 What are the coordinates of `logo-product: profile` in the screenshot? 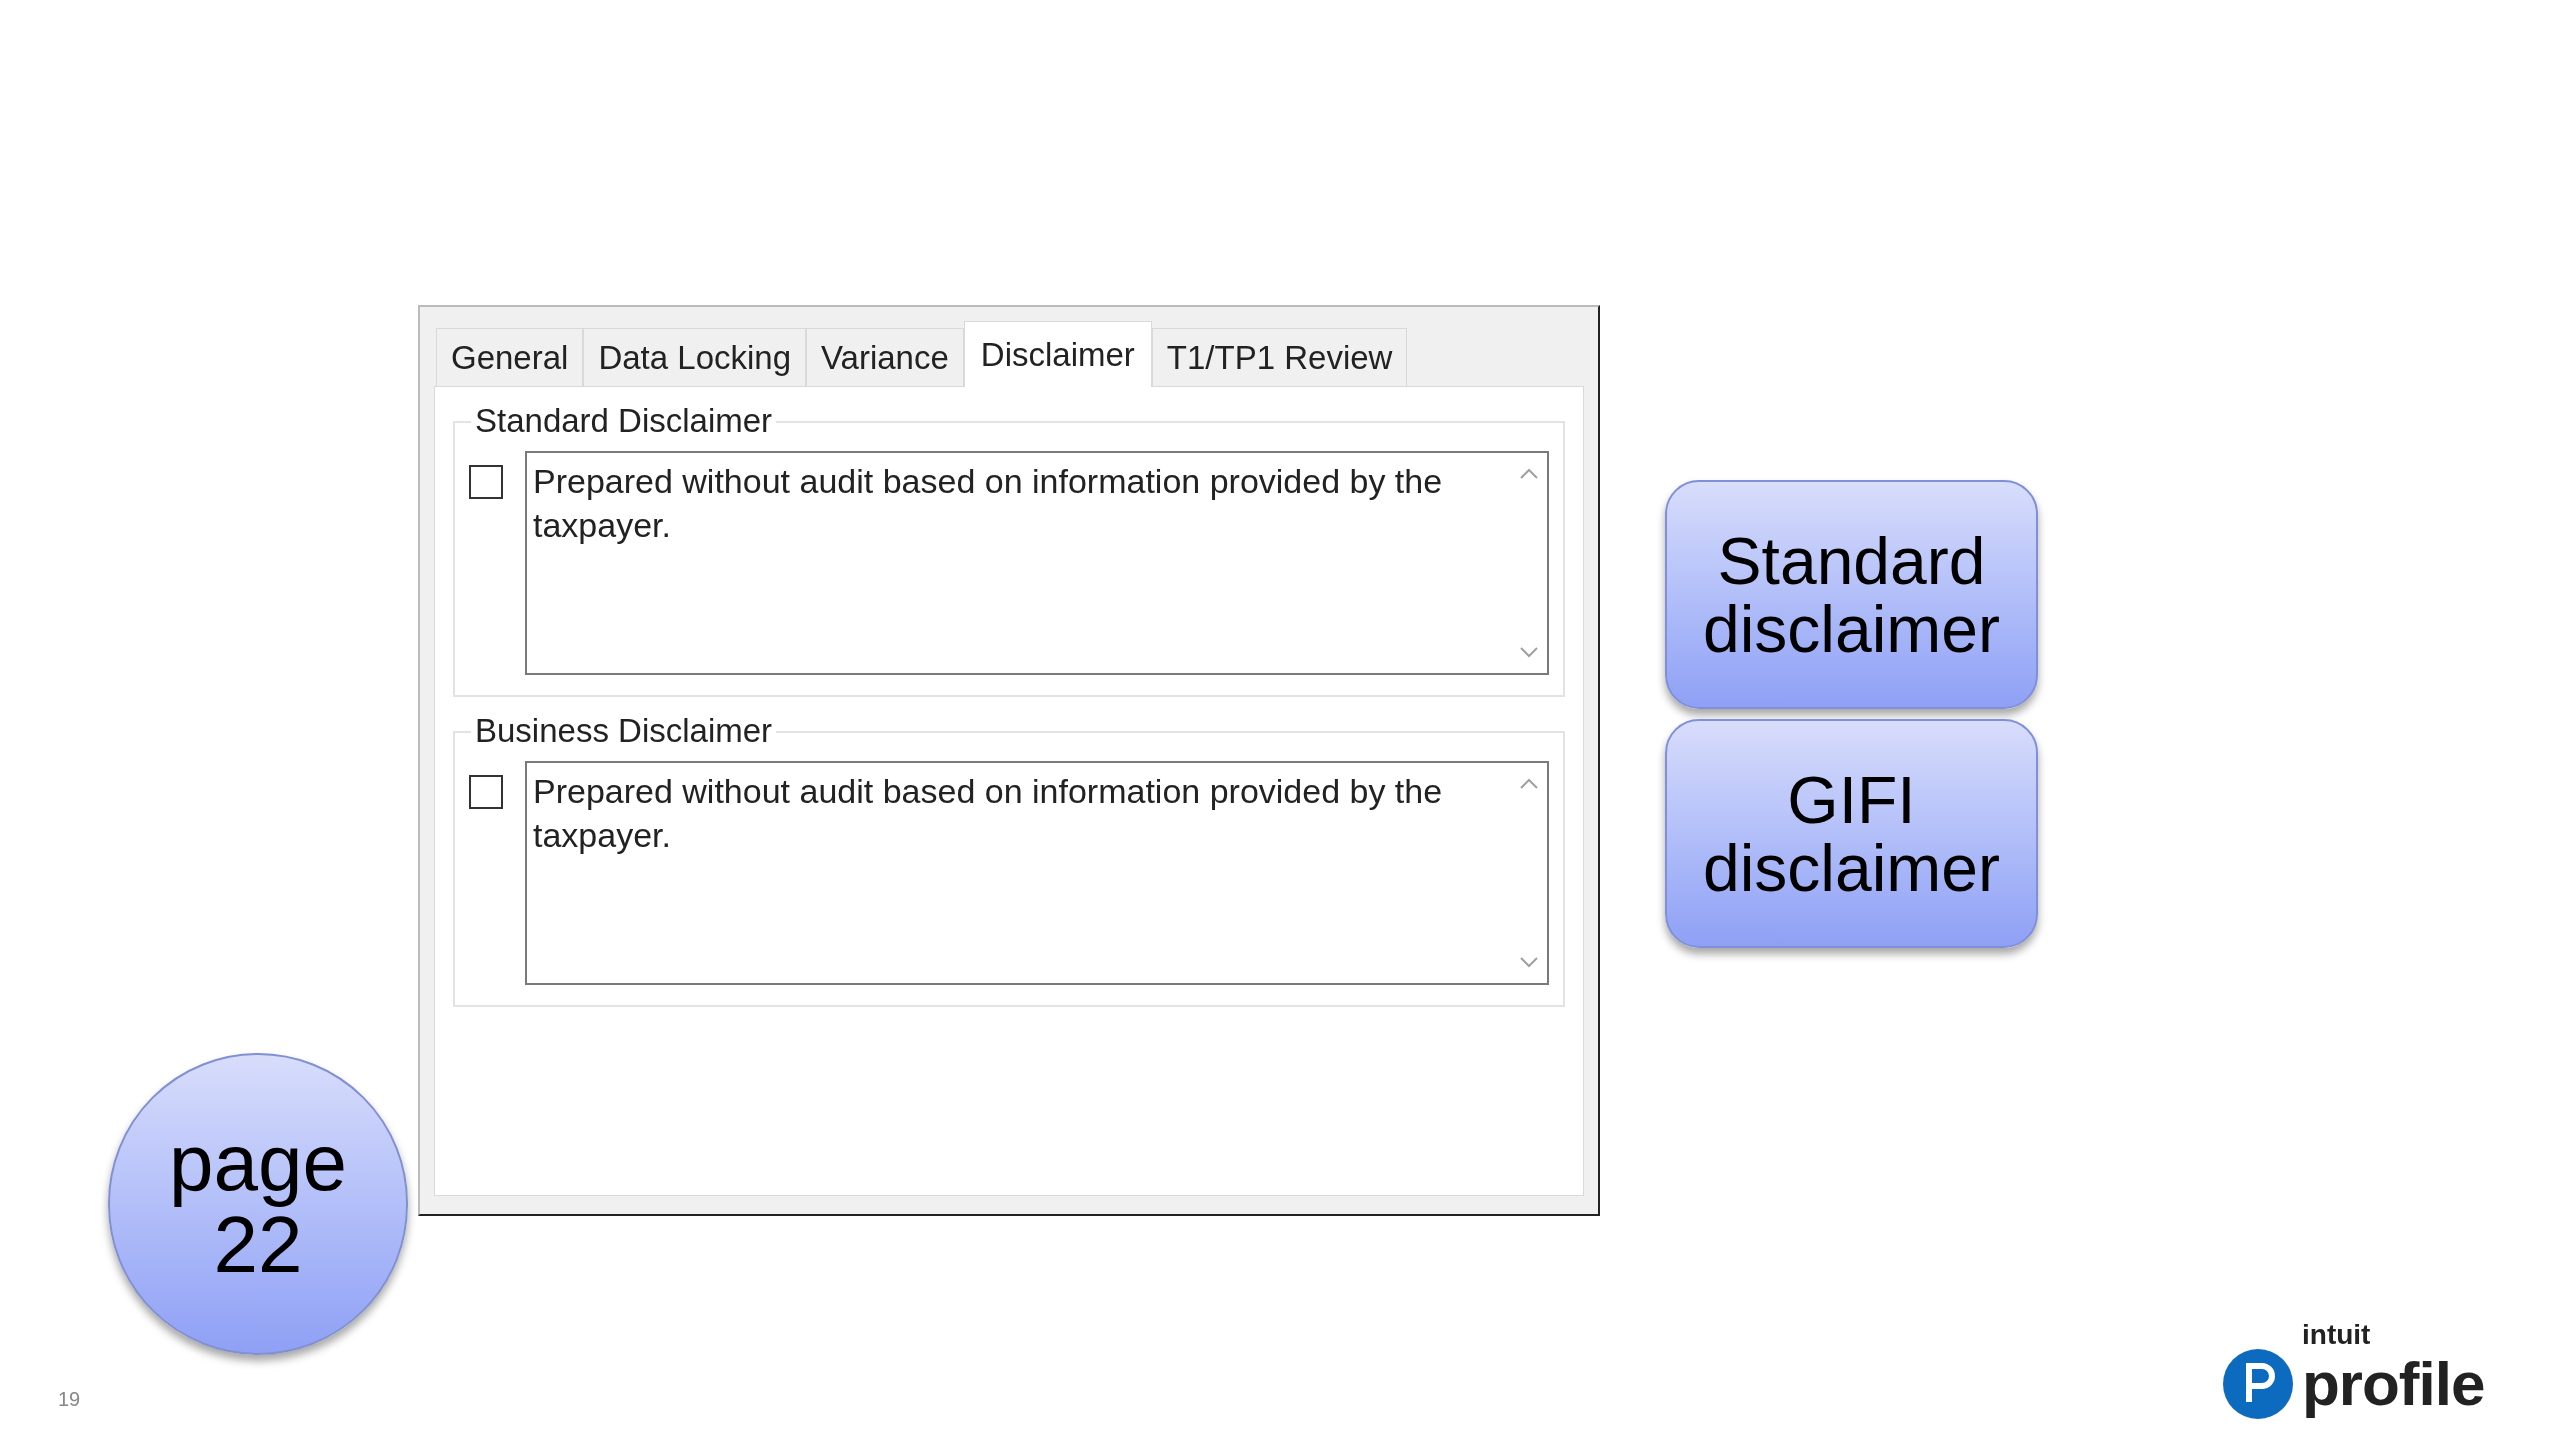 It's located at (2393, 1384).